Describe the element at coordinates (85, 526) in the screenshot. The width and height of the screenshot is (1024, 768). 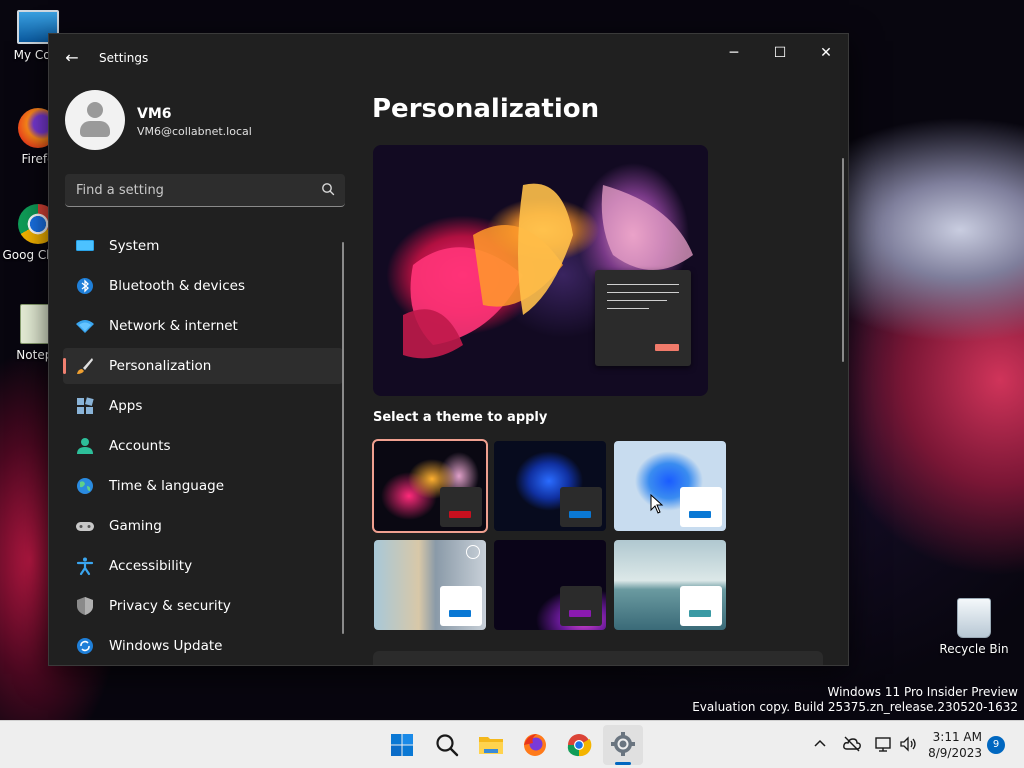
I see `gamepad-icon` at that location.